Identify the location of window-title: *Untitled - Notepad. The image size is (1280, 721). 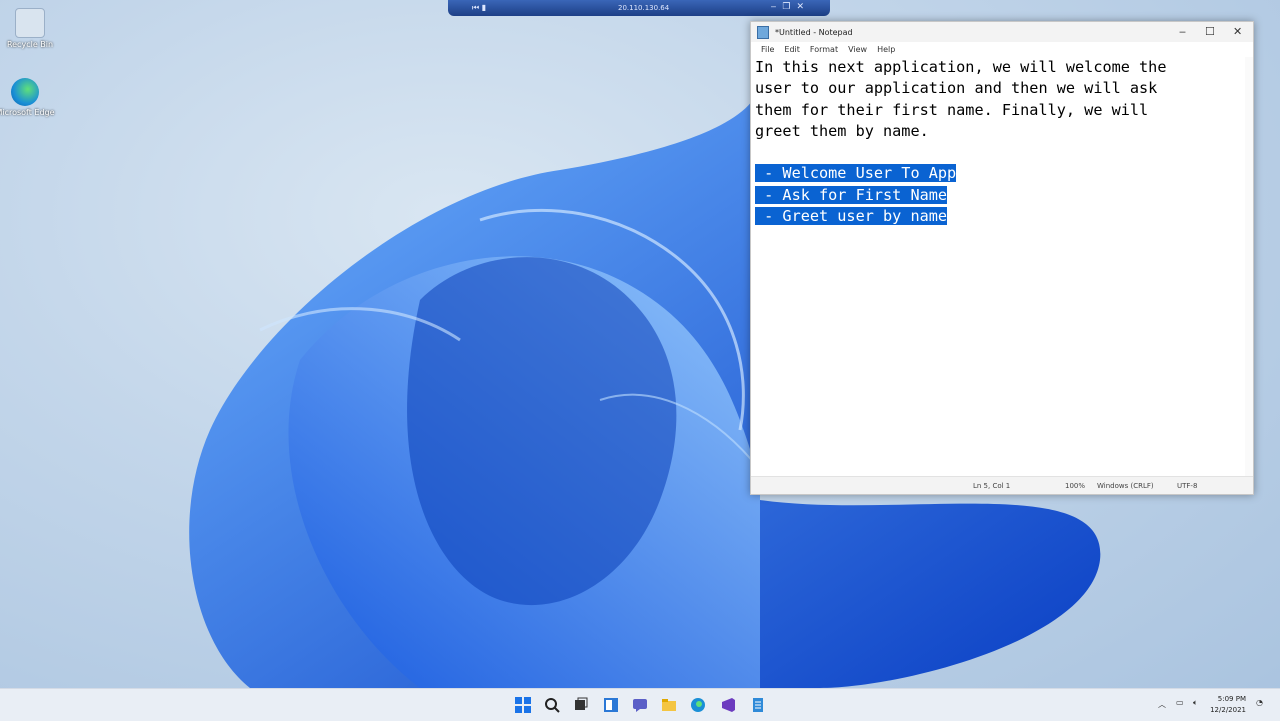
(814, 32).